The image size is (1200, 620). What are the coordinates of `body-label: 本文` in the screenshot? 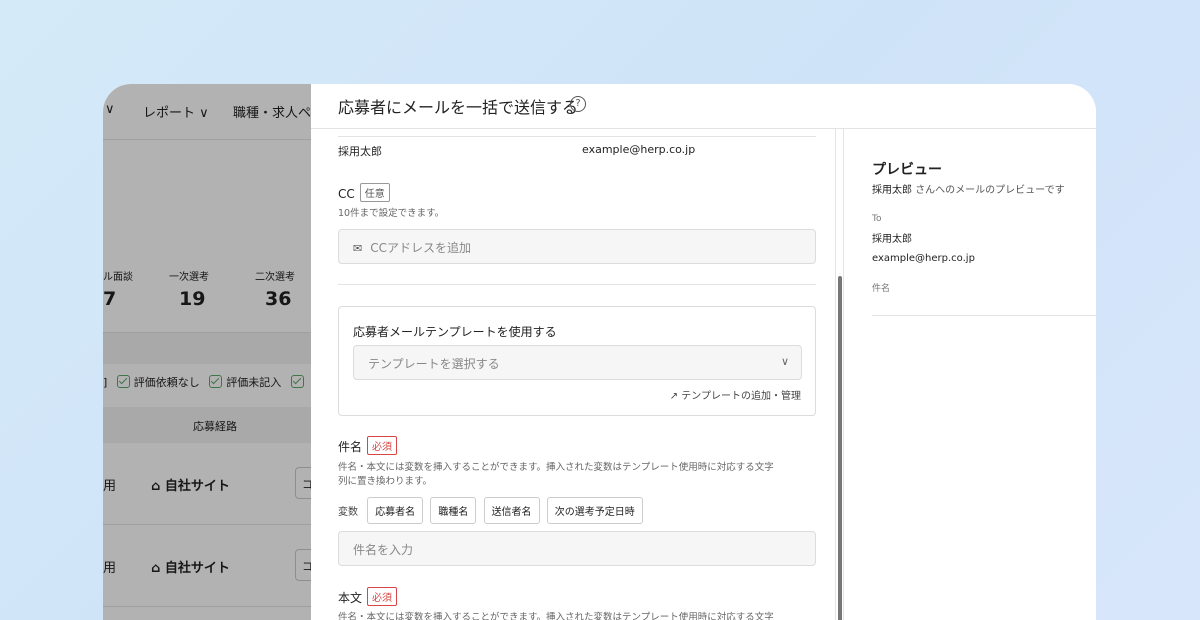 It's located at (350, 598).